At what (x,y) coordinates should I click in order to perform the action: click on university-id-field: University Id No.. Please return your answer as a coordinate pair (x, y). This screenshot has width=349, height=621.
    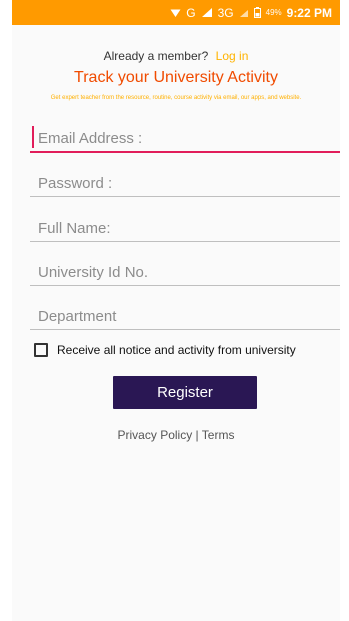
    Looking at the image, I should click on (185, 271).